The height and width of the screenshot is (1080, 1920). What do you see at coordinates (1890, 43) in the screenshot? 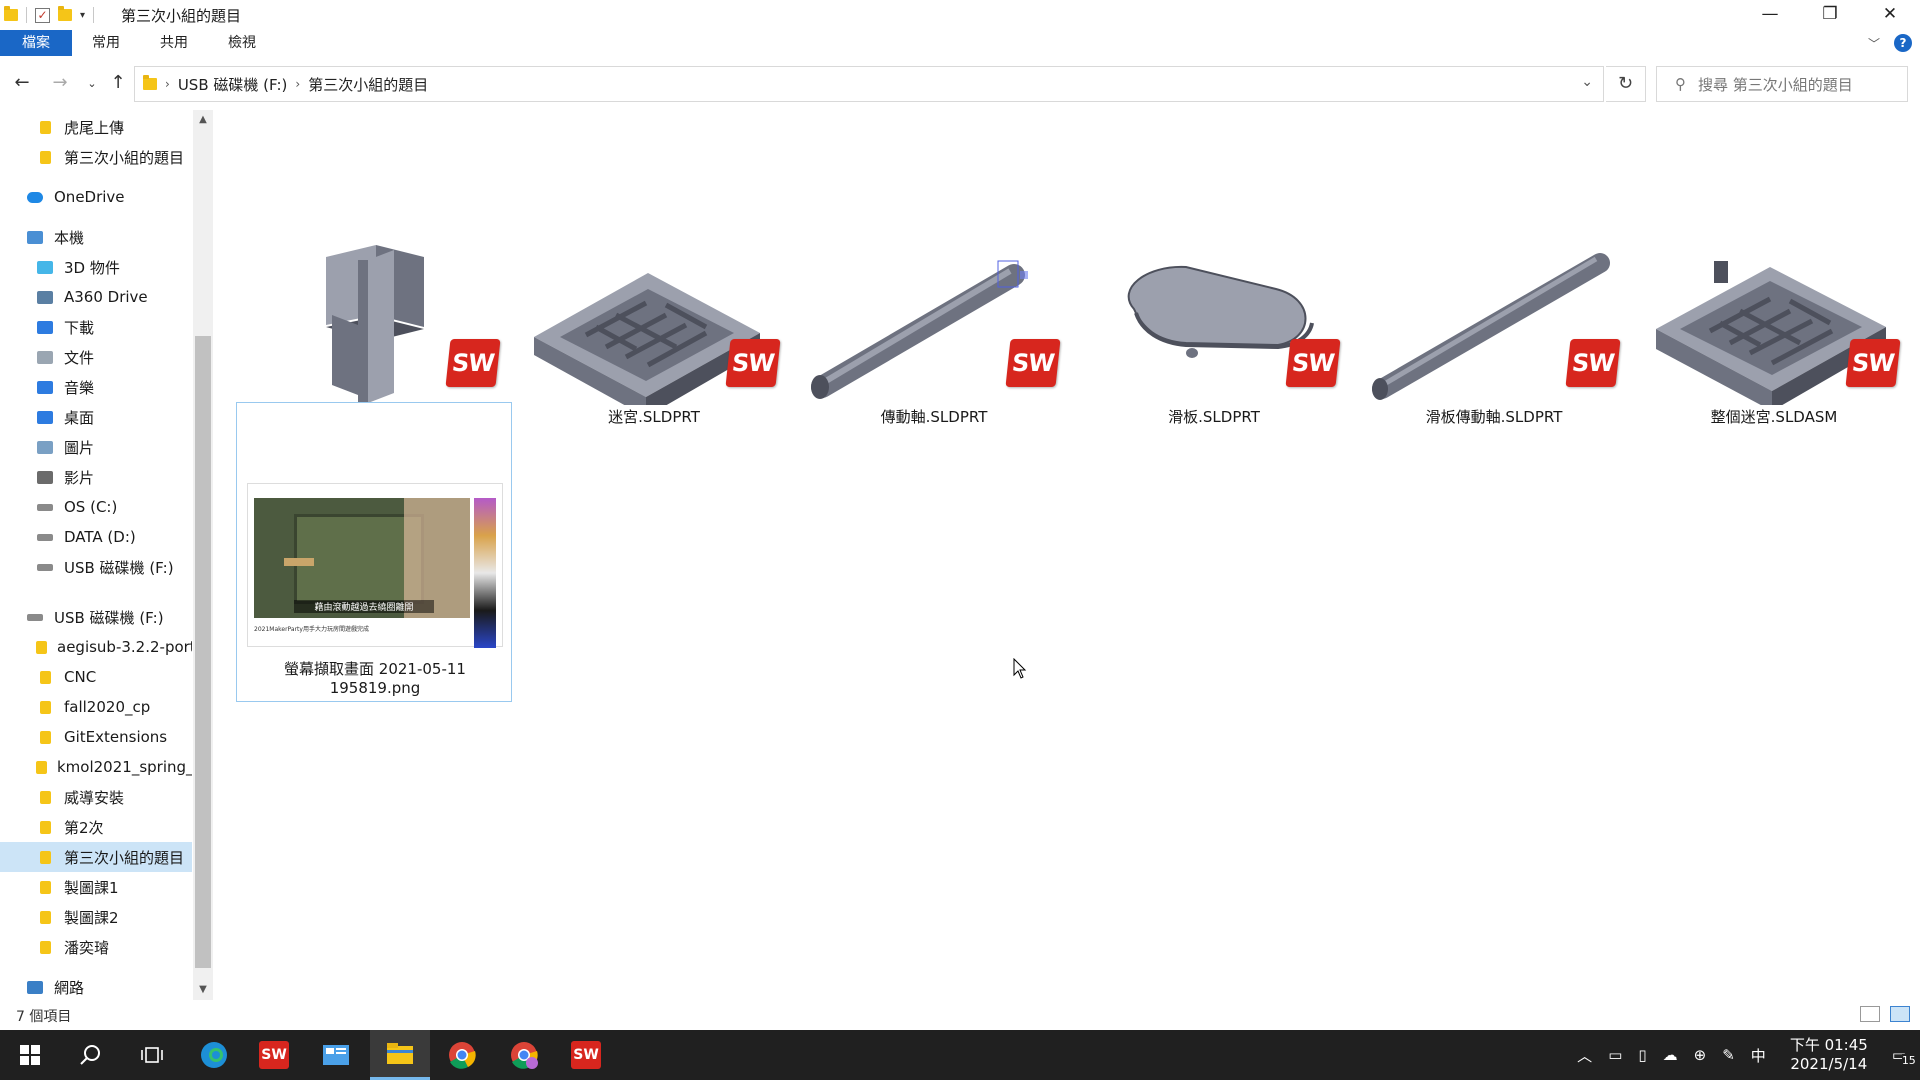
I see `ribbon-controls: ﹀ ?` at bounding box center [1890, 43].